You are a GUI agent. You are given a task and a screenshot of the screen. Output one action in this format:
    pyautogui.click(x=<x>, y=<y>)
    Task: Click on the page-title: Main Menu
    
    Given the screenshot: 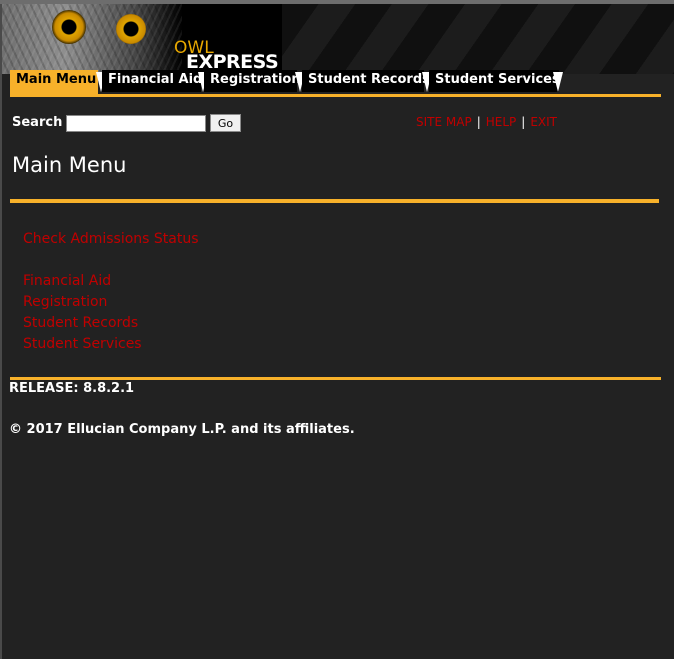 What is the action you would take?
    pyautogui.click(x=69, y=165)
    